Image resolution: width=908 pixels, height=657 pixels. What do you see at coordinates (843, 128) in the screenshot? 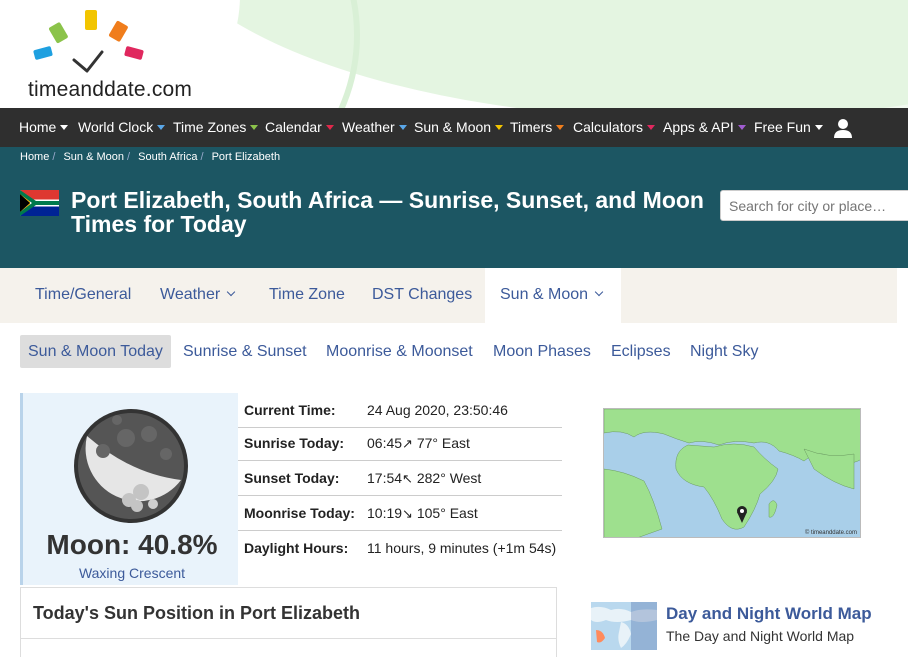
I see `user-account-icon` at bounding box center [843, 128].